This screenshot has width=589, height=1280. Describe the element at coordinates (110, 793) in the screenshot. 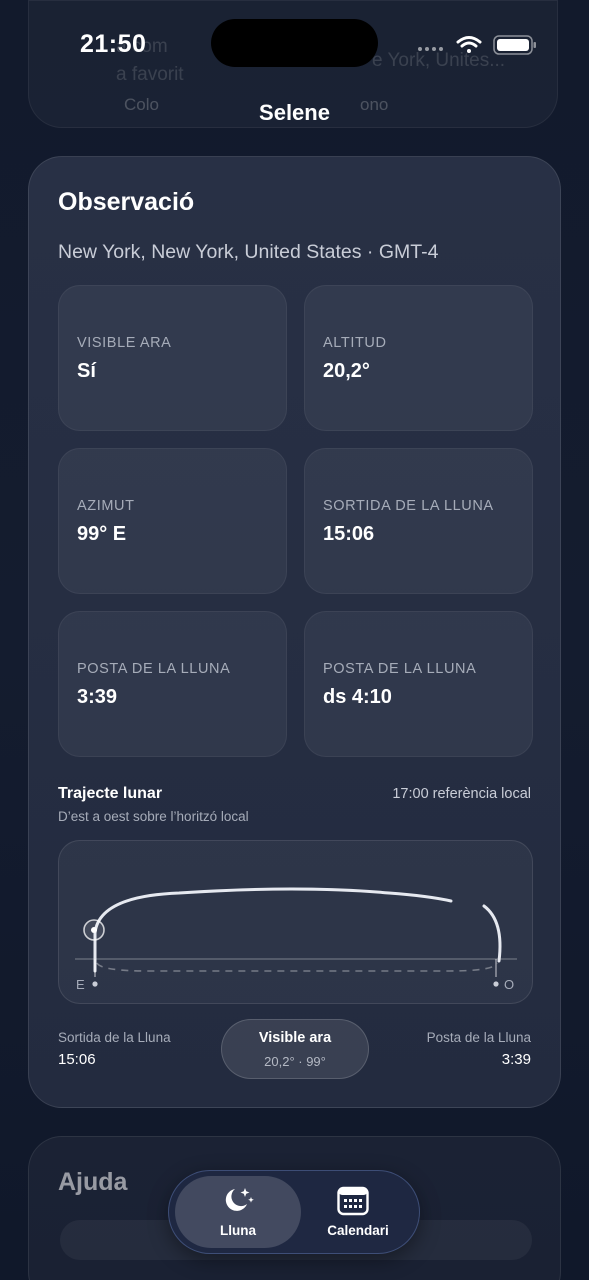

I see `moon-path-title: Trajecte lunar` at that location.